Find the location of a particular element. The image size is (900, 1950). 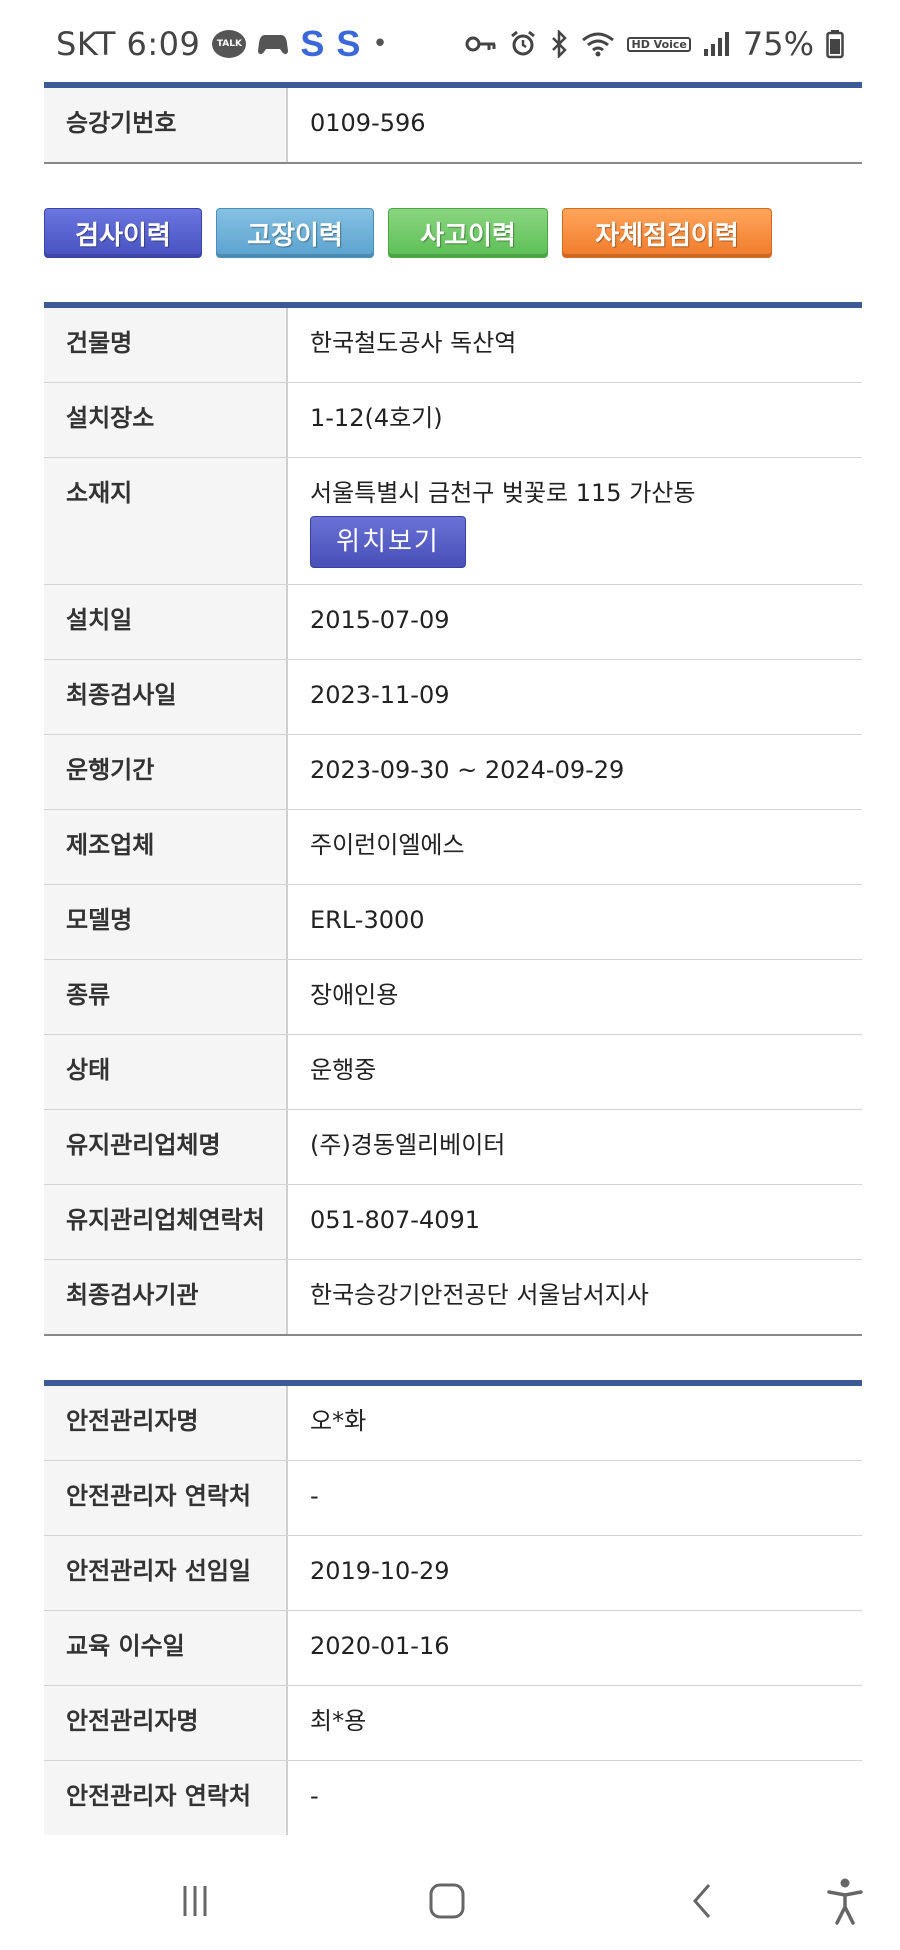

table-row: 안전관리자명 오*화 is located at coordinates (453, 1423).